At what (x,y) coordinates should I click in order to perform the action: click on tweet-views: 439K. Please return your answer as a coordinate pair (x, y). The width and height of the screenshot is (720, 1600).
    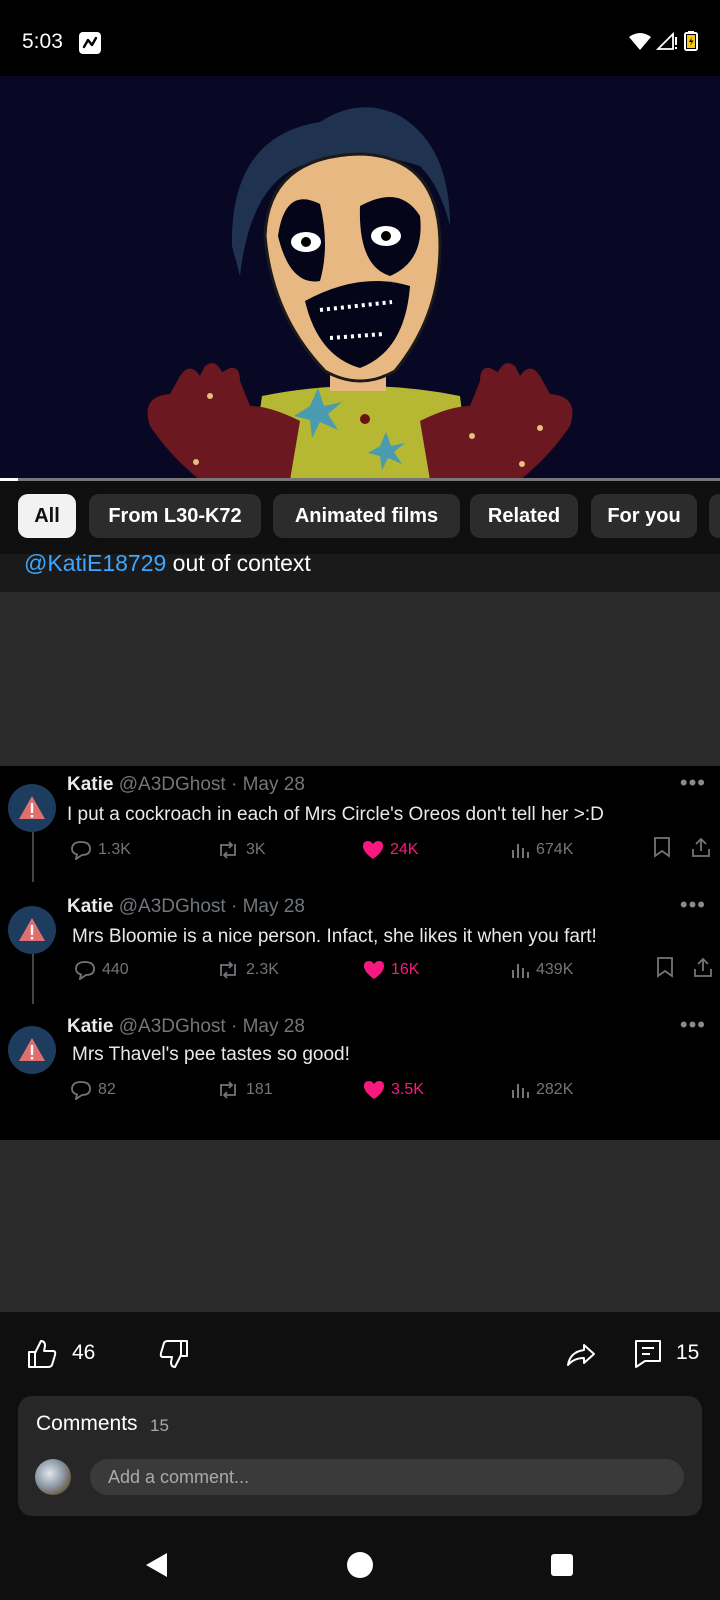
    Looking at the image, I should click on (541, 970).